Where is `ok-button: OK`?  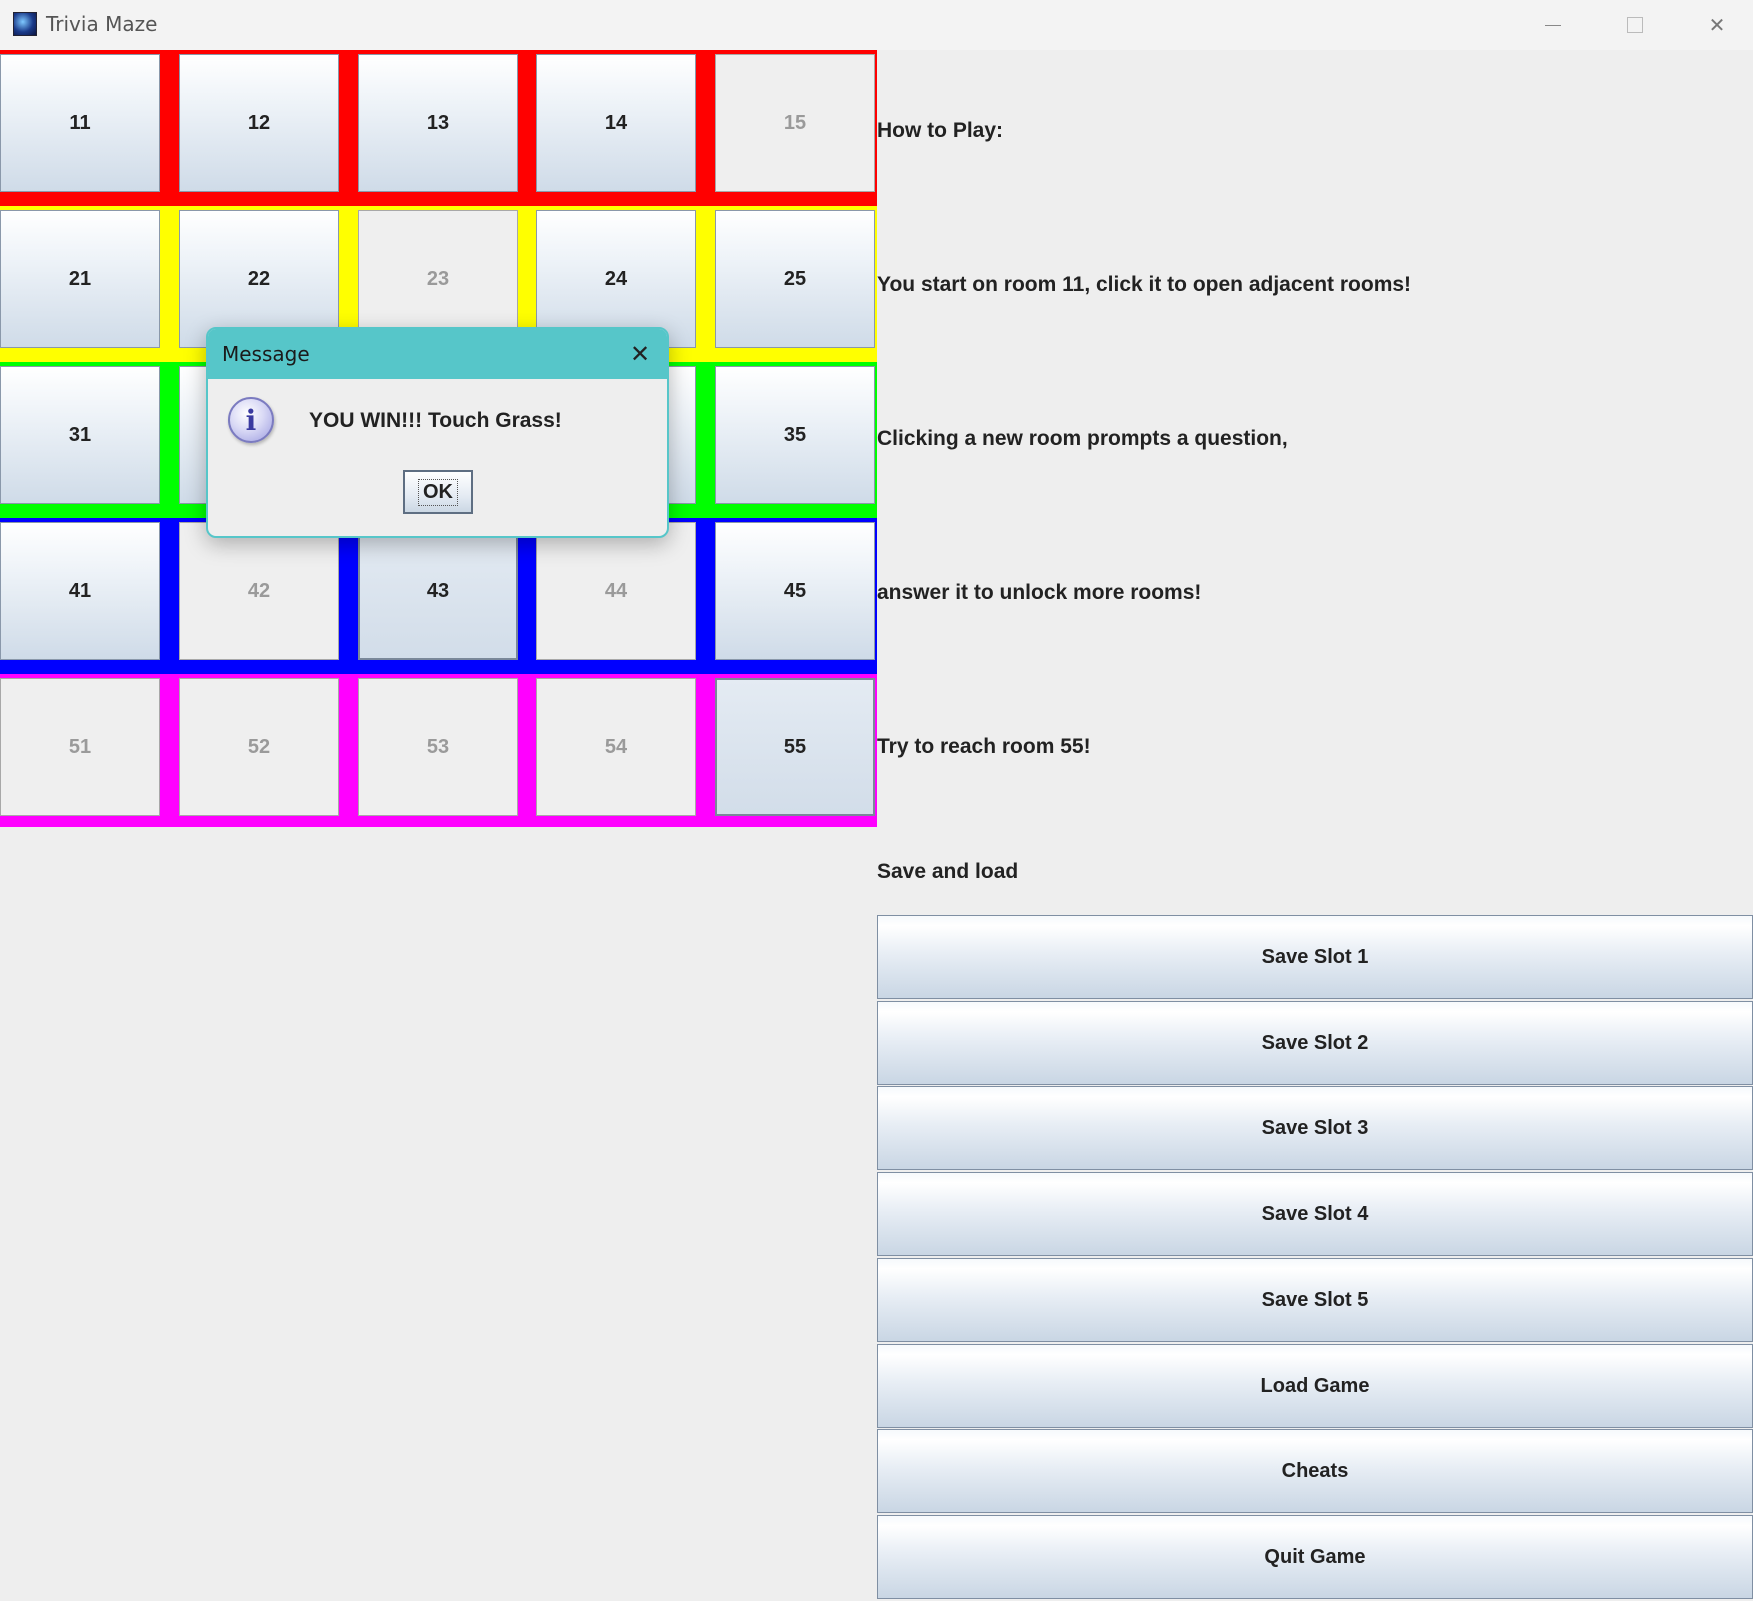
ok-button: OK is located at coordinates (438, 492).